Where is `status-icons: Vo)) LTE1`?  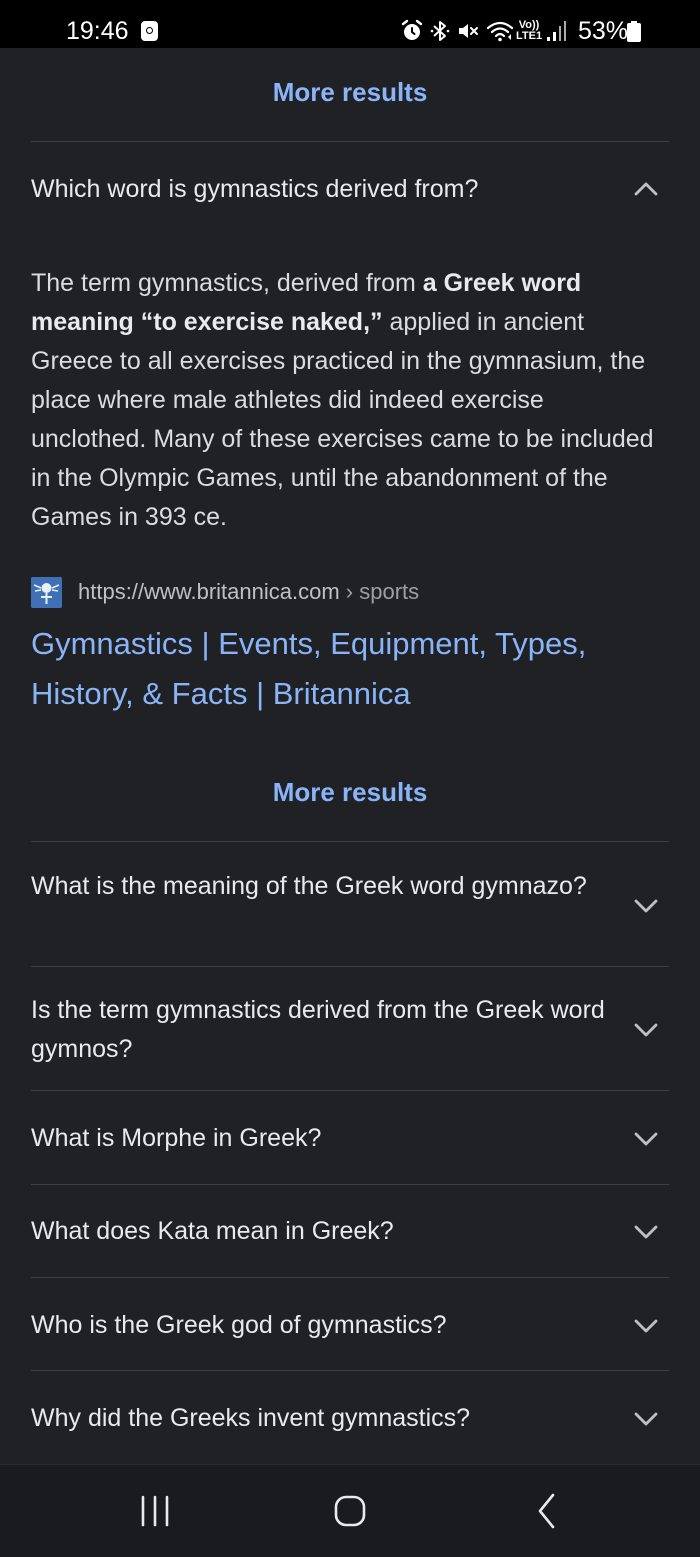 status-icons: Vo)) LTE1 is located at coordinates (484, 31).